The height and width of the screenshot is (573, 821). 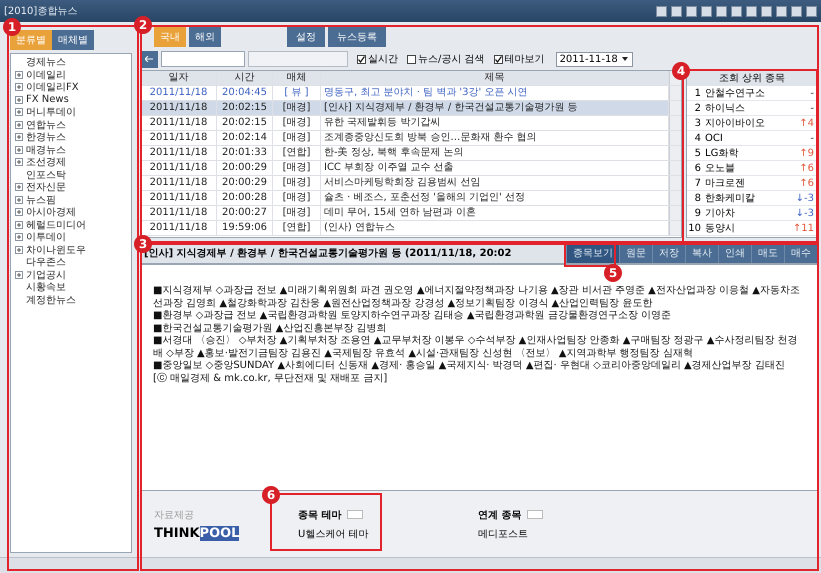 What do you see at coordinates (752, 138) in the screenshot?
I see `ranking-row: 4 OCI -` at bounding box center [752, 138].